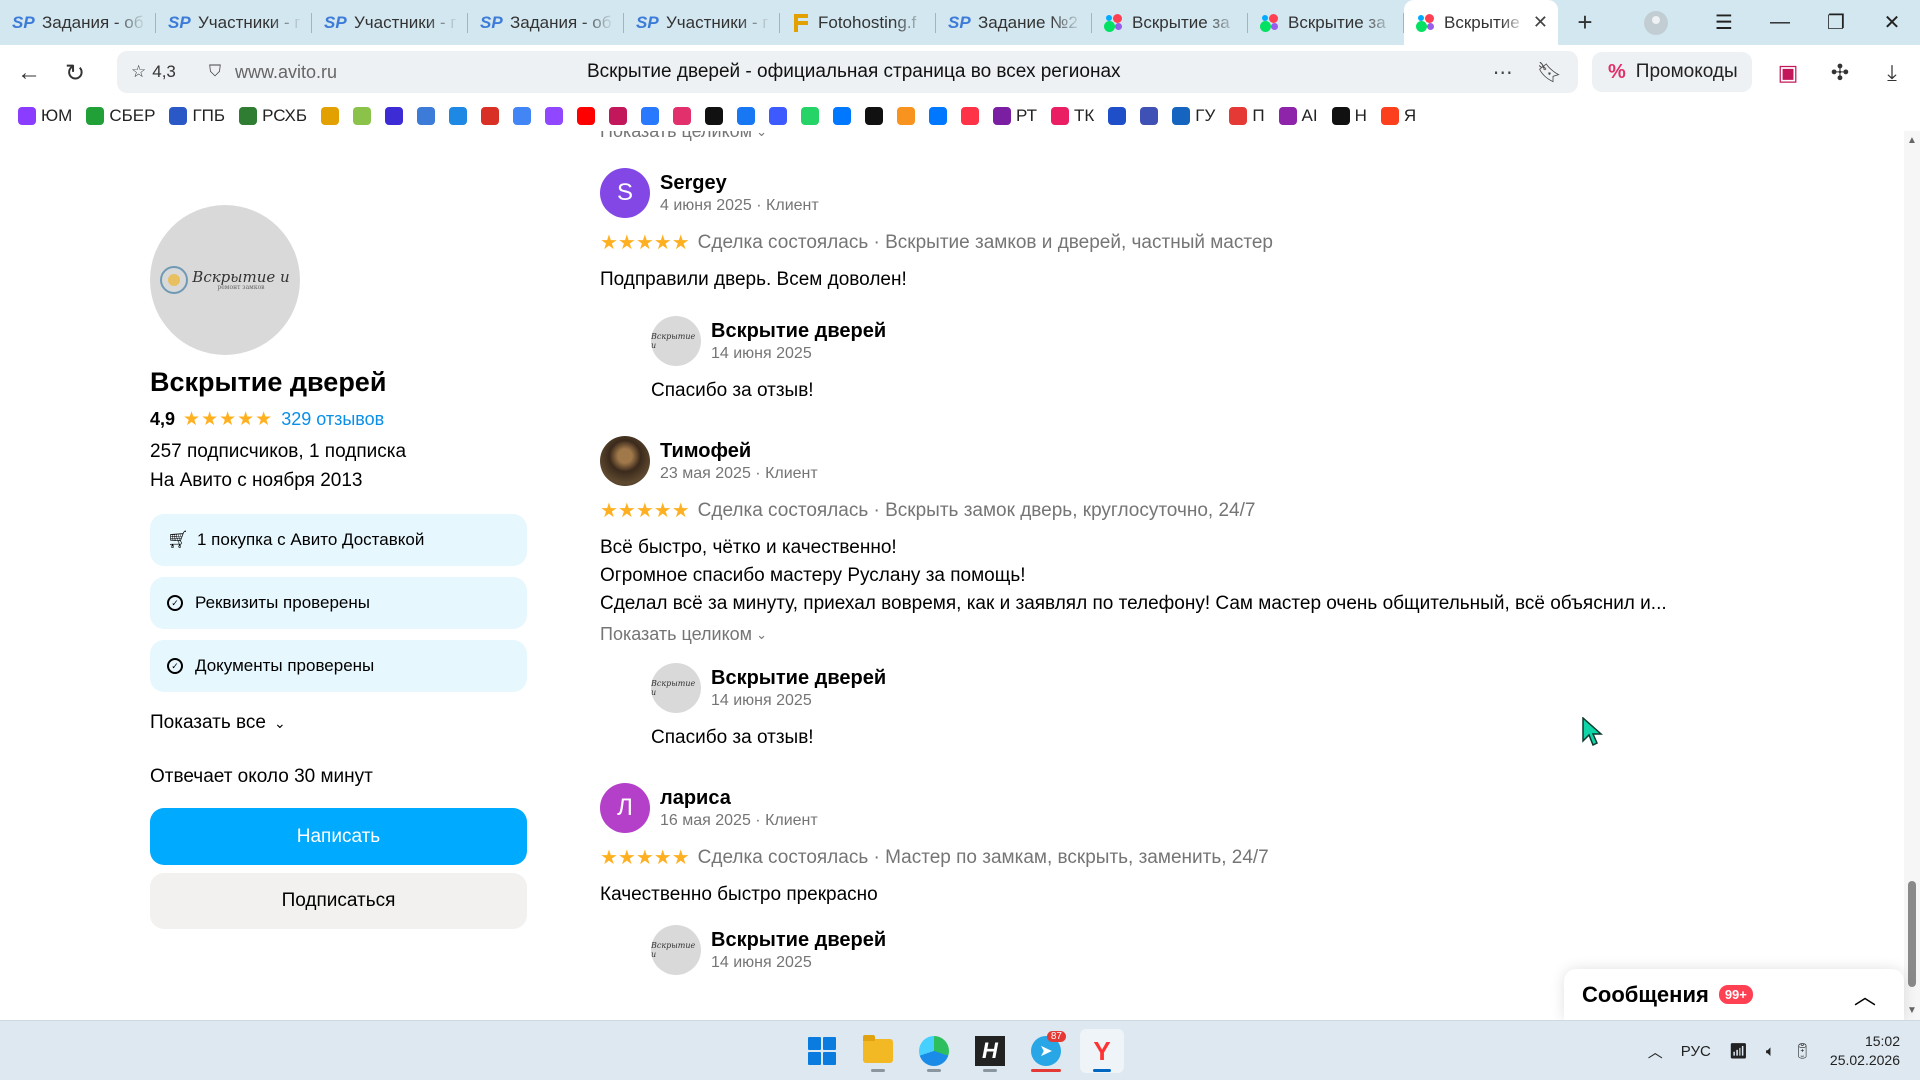  What do you see at coordinates (120, 116) in the screenshot?
I see `bookmark-item: СБЕР` at bounding box center [120, 116].